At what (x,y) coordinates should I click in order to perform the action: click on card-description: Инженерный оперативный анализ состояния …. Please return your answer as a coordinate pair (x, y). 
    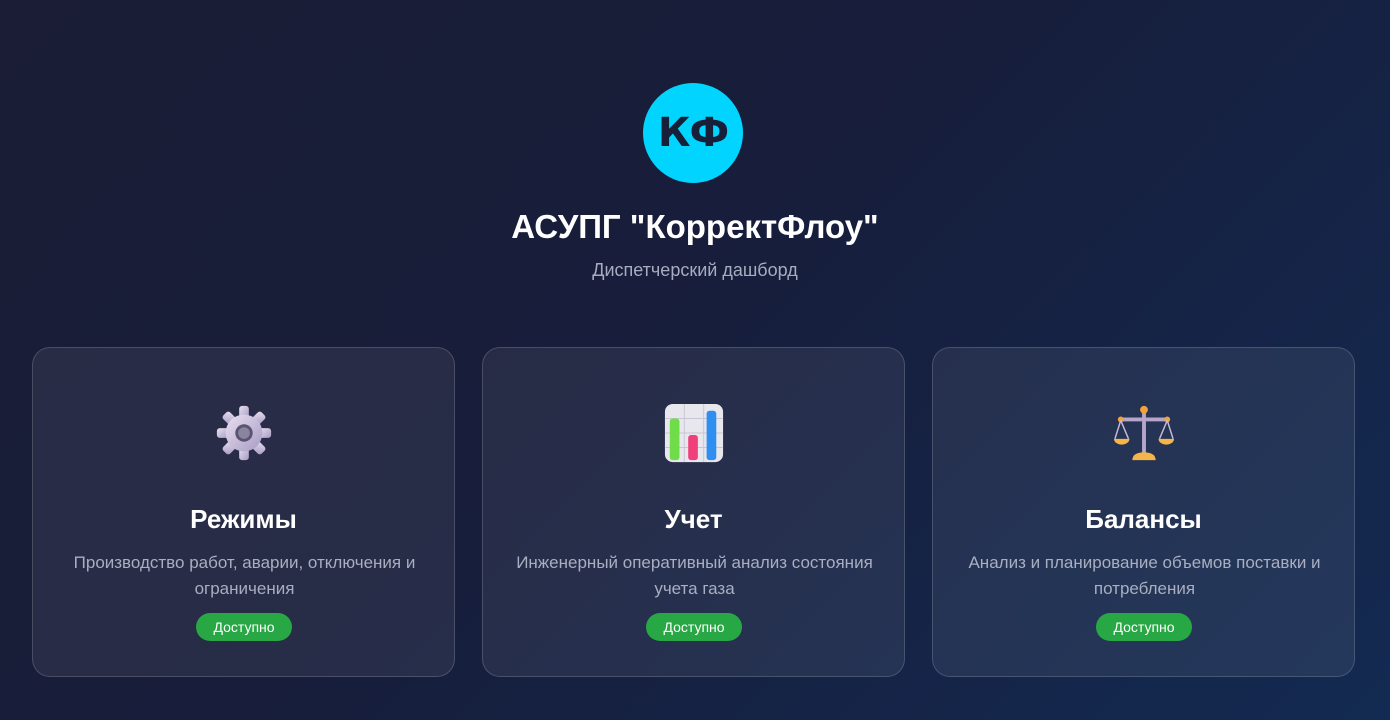
    Looking at the image, I should click on (694, 575).